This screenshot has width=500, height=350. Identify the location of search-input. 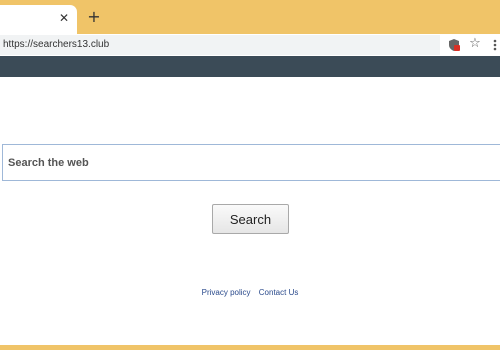
(251, 162).